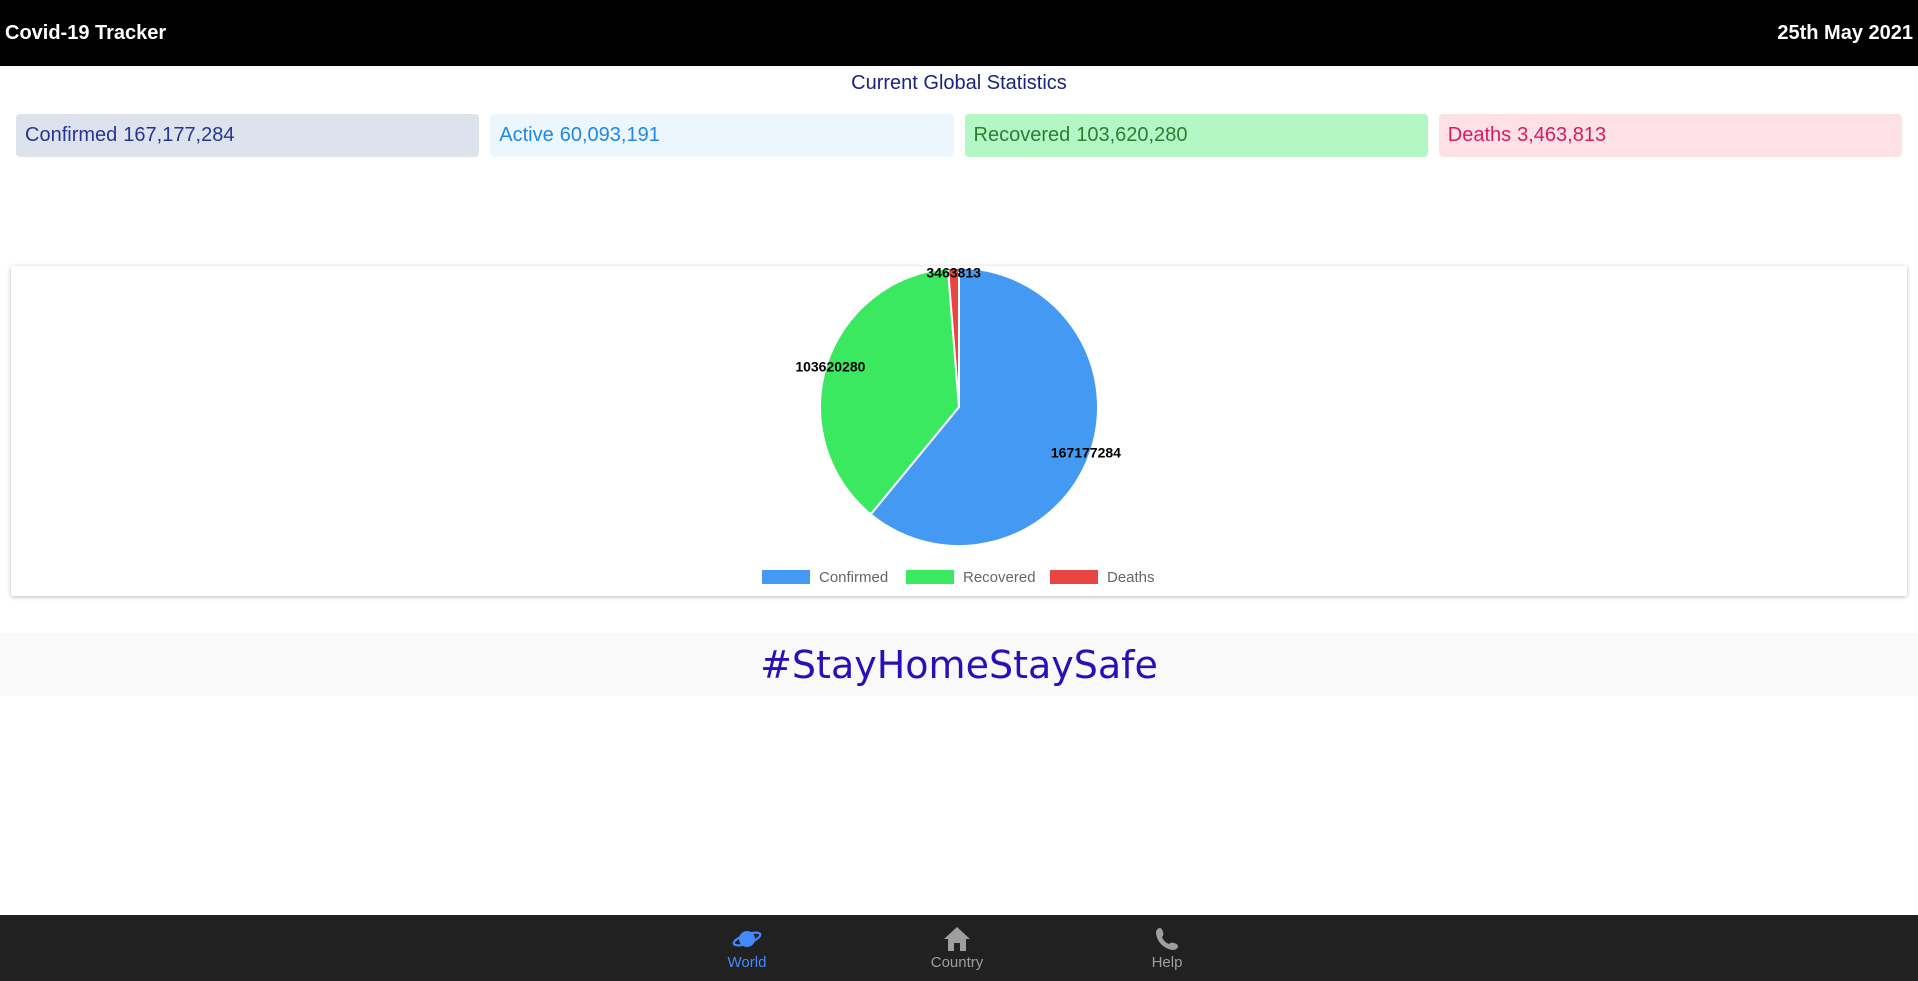 The width and height of the screenshot is (1918, 981). Describe the element at coordinates (747, 948) in the screenshot. I see `nav-tab-world: World` at that location.